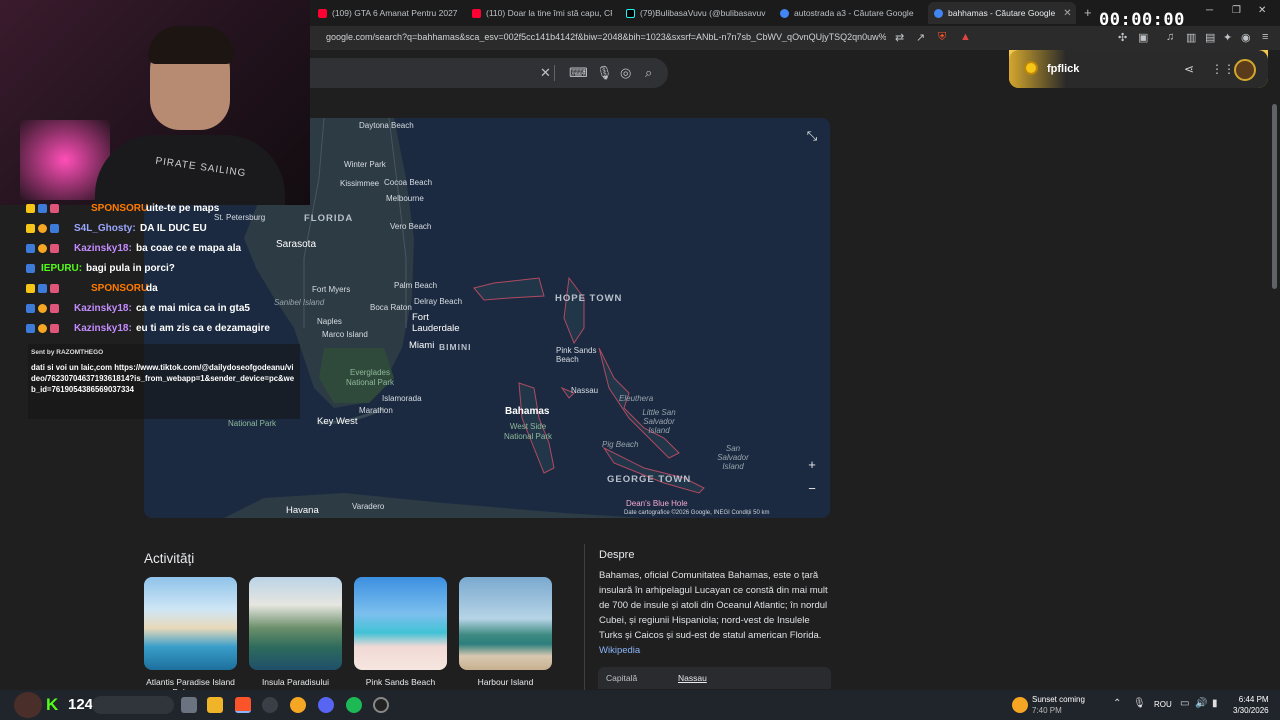 This screenshot has width=1280, height=720. Describe the element at coordinates (1246, 37) in the screenshot. I see `vpn-icon: ◉` at that location.